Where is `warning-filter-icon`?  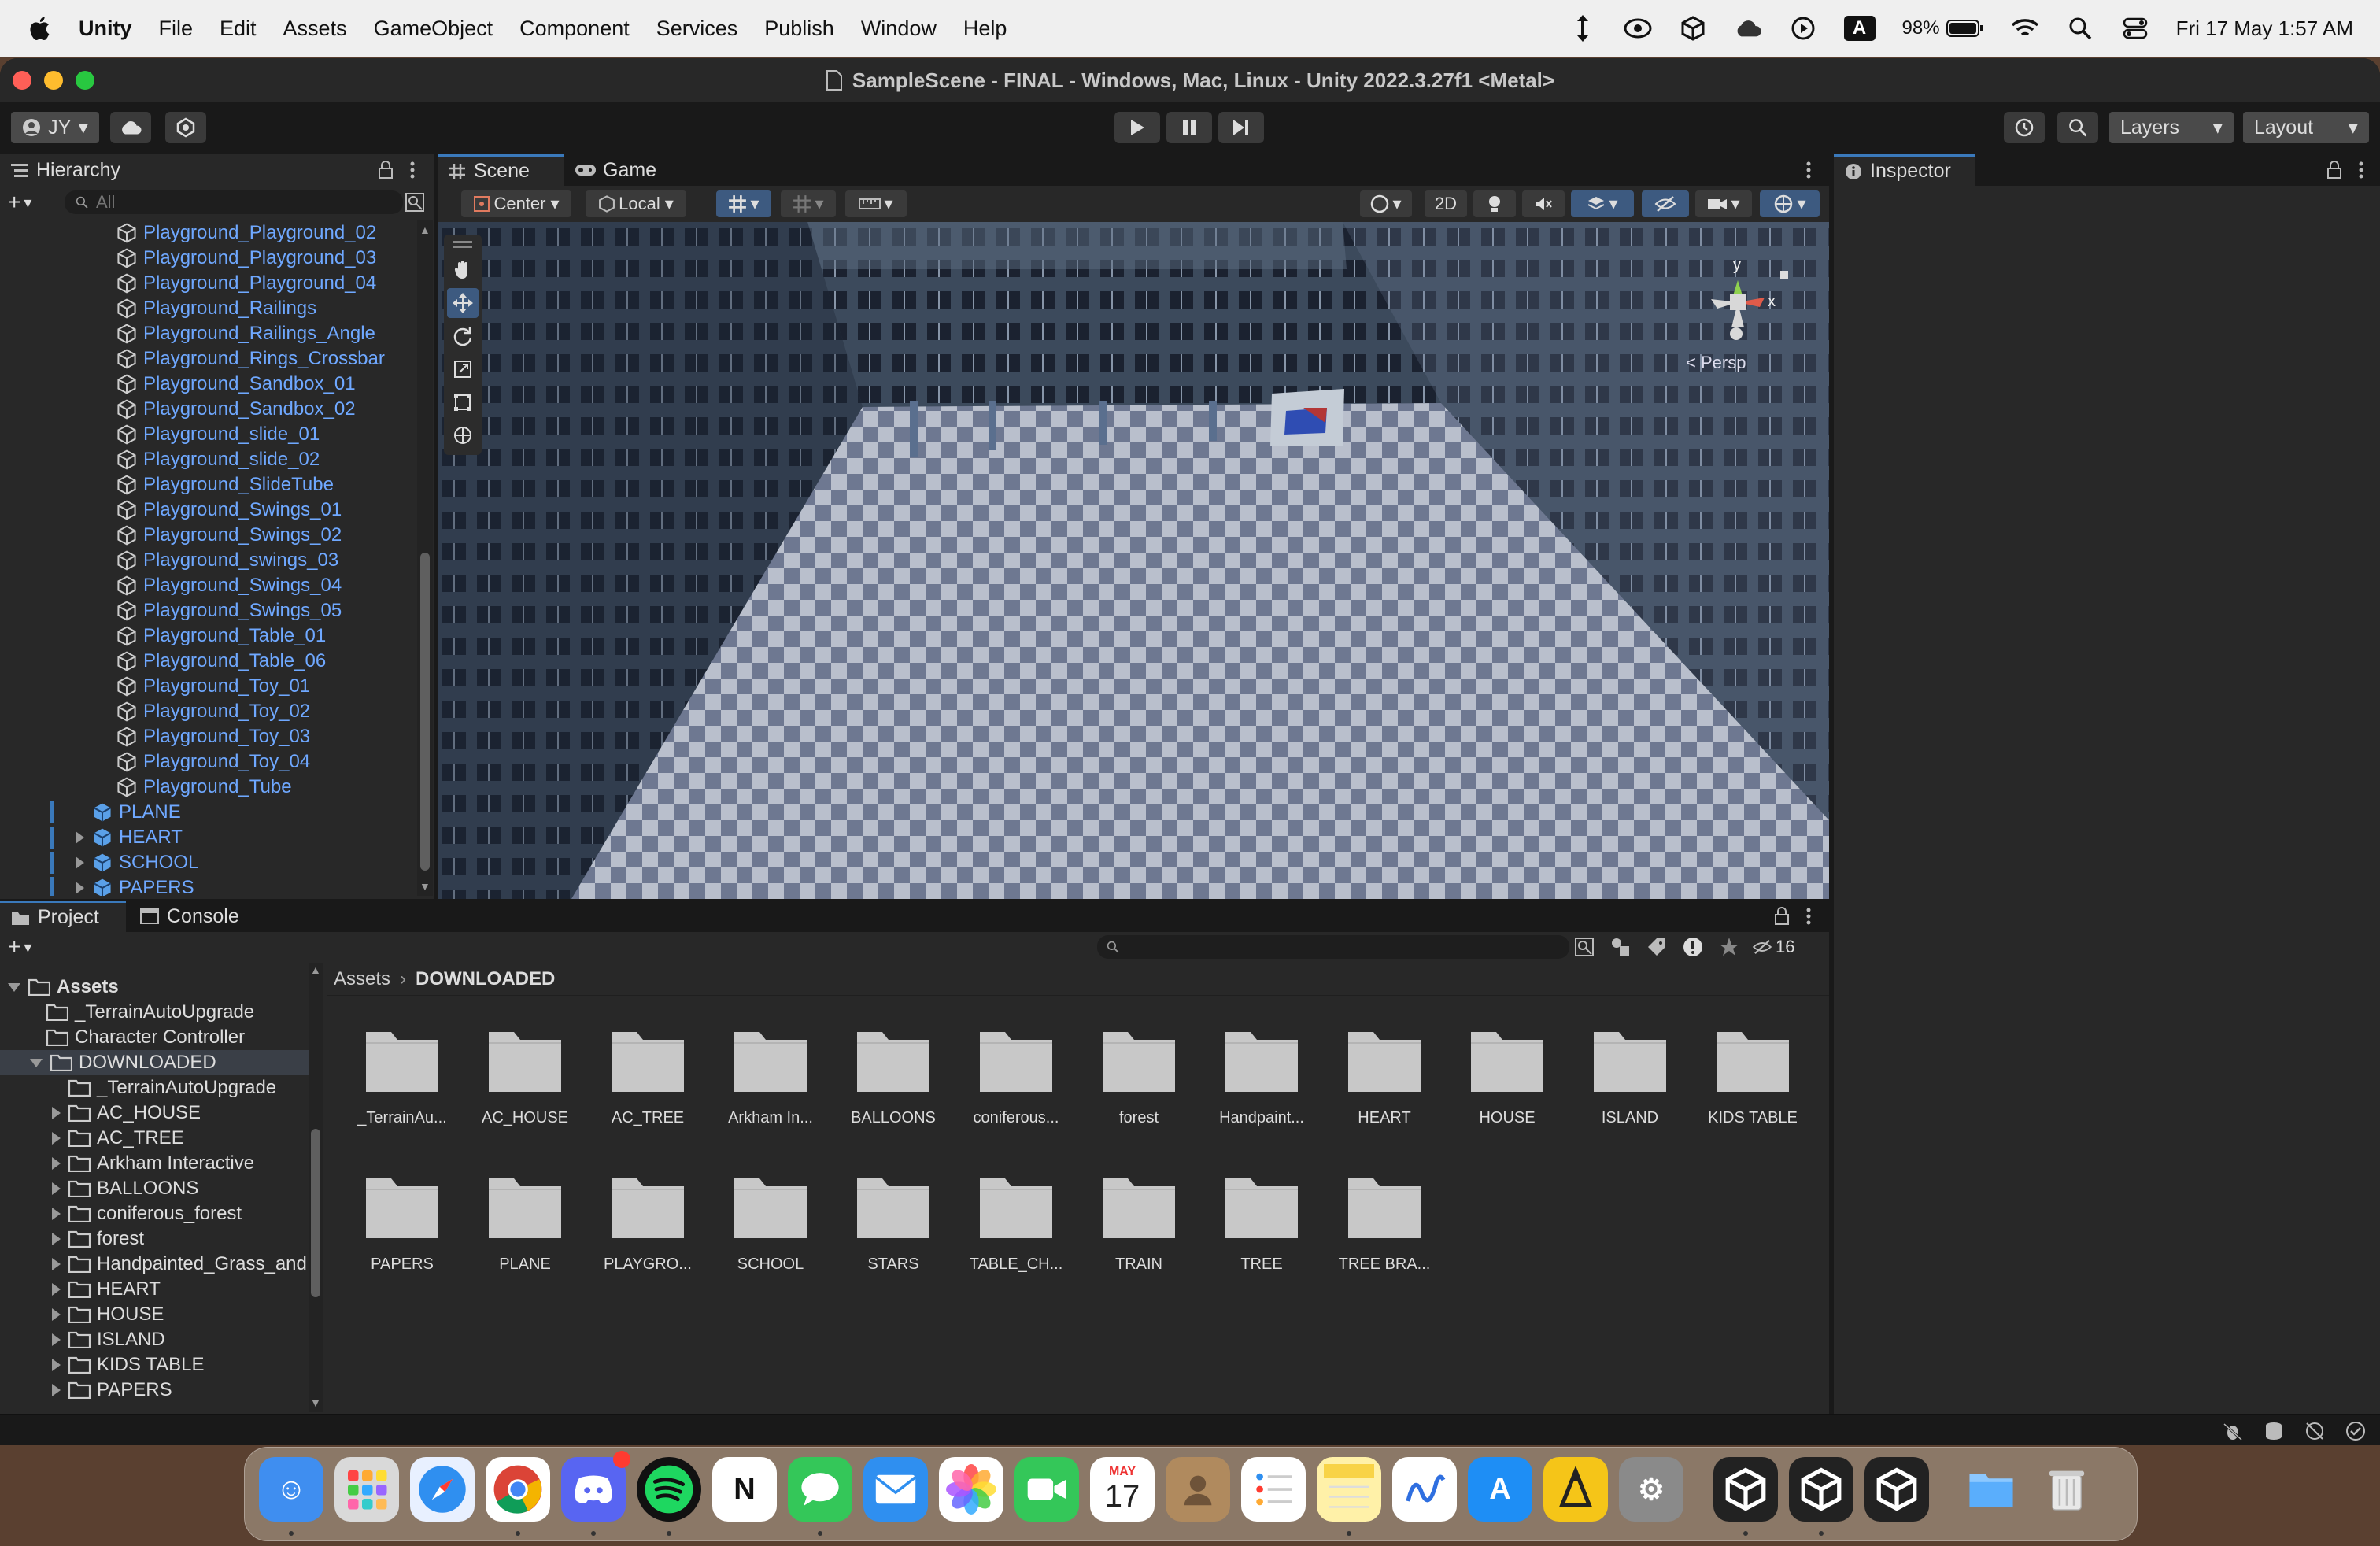 warning-filter-icon is located at coordinates (1693, 947).